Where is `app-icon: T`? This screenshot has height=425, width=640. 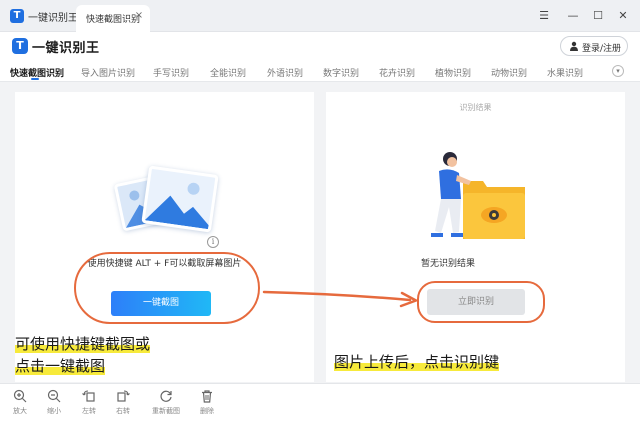 app-icon: T is located at coordinates (17, 16).